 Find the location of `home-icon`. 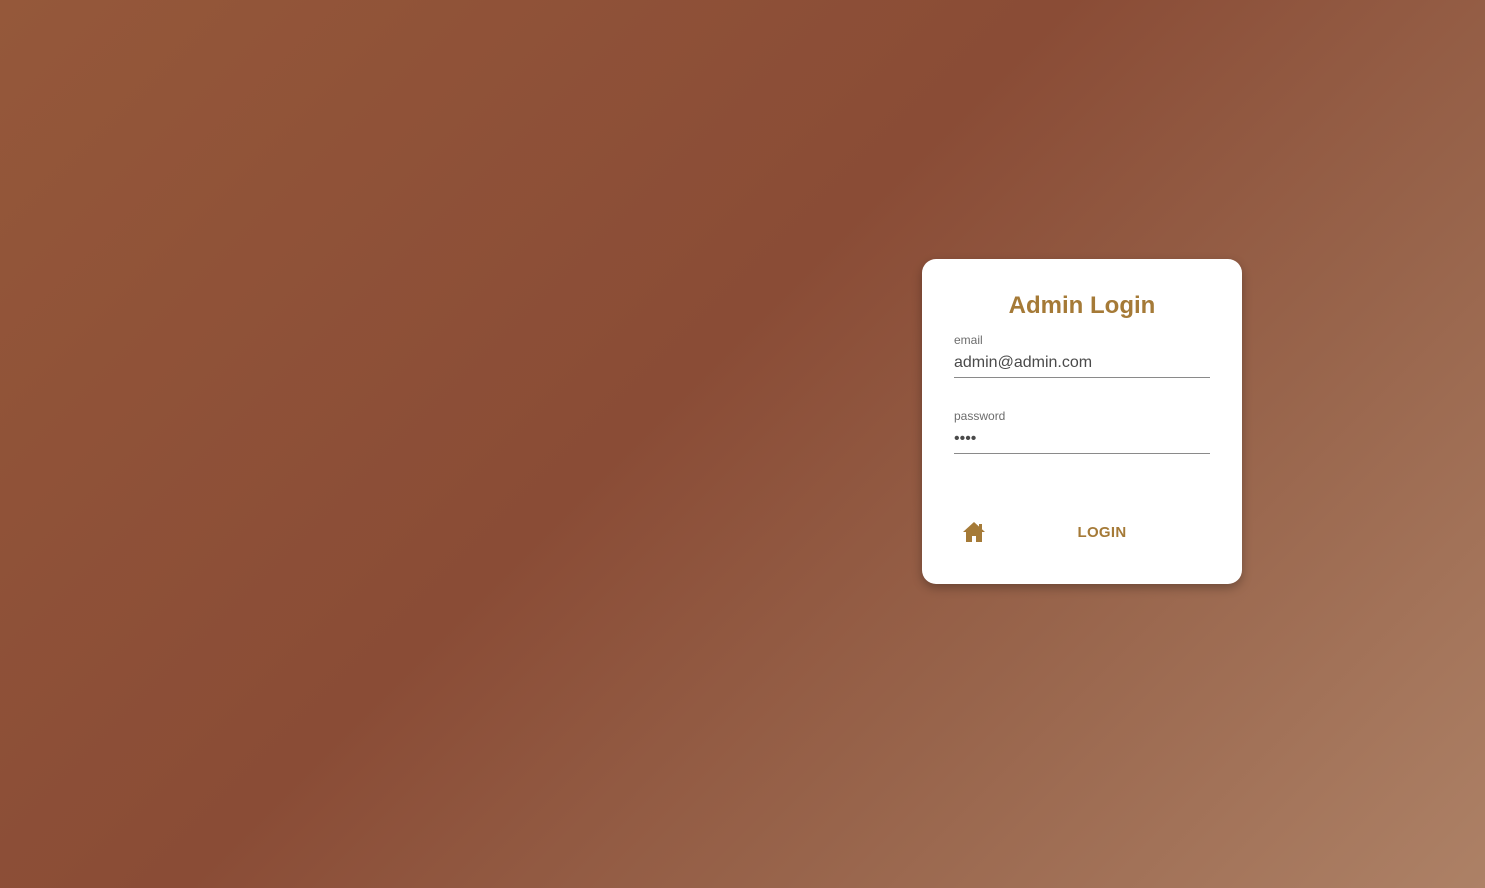

home-icon is located at coordinates (974, 532).